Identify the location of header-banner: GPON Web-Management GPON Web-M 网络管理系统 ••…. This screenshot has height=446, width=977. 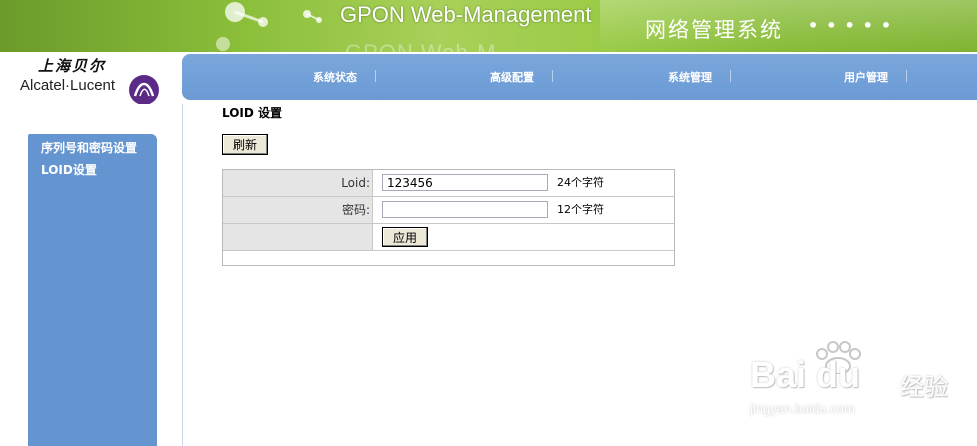
(488, 26).